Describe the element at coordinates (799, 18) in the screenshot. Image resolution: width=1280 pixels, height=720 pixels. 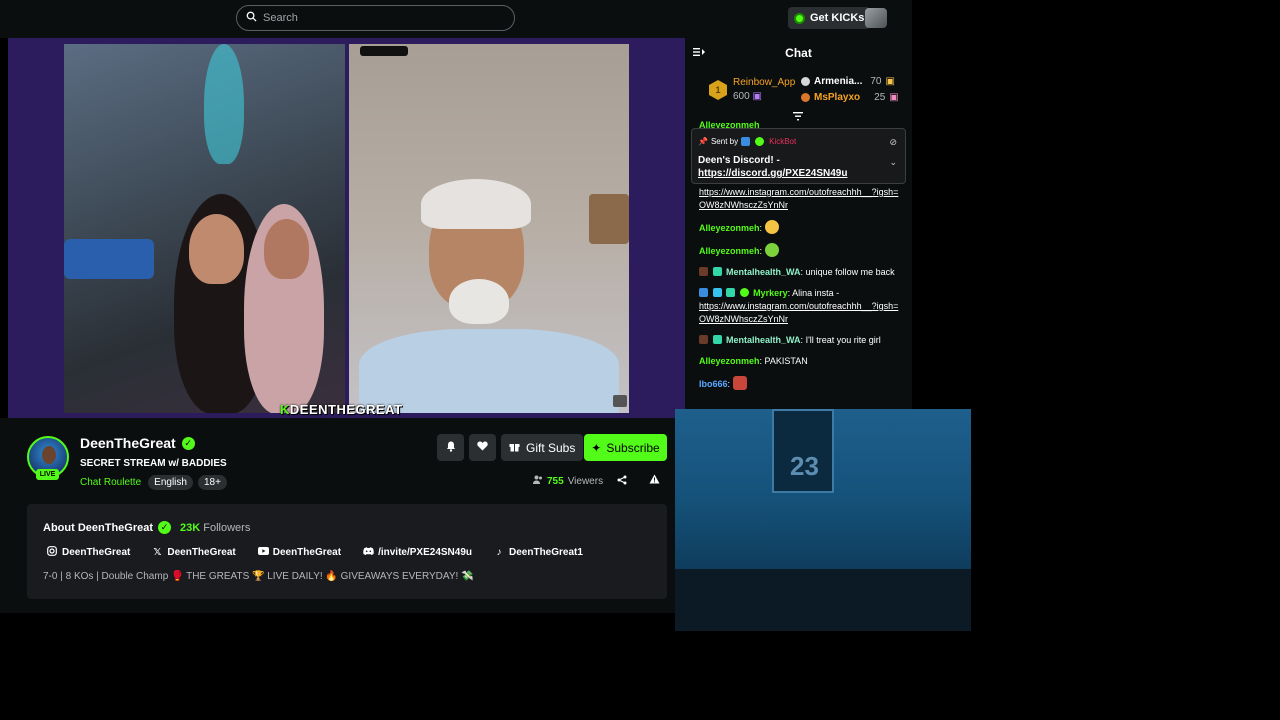
I see `kick-coin-icon` at that location.